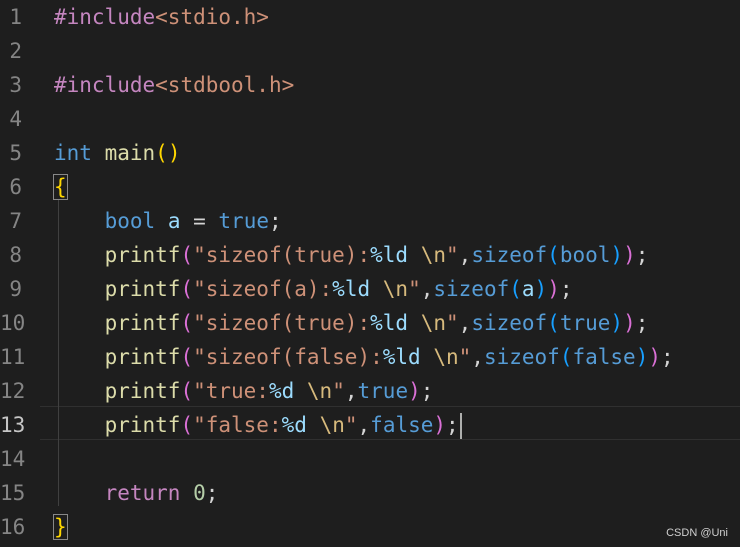  Describe the element at coordinates (212, 17) in the screenshot. I see `code-token: <stdio.h>` at that location.